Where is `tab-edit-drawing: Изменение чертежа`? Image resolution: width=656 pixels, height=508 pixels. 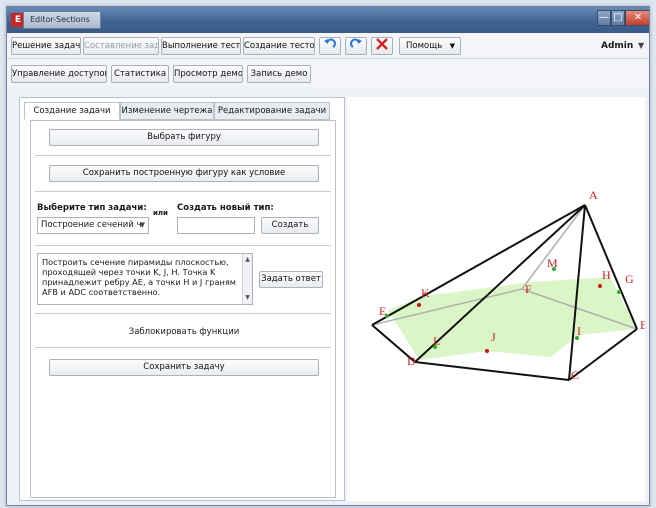
tab-edit-drawing: Изменение чертежа is located at coordinates (167, 111).